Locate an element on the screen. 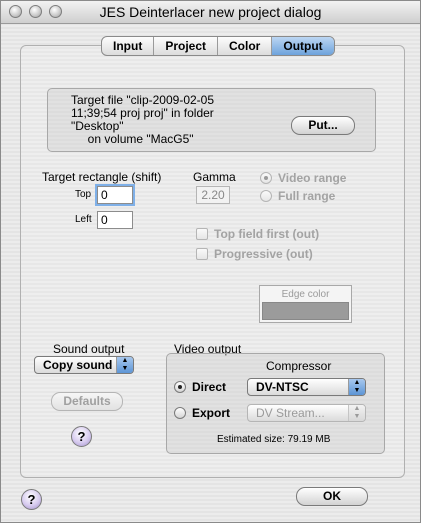 Image resolution: width=421 pixels, height=523 pixels. progressive-checkbox is located at coordinates (202, 254).